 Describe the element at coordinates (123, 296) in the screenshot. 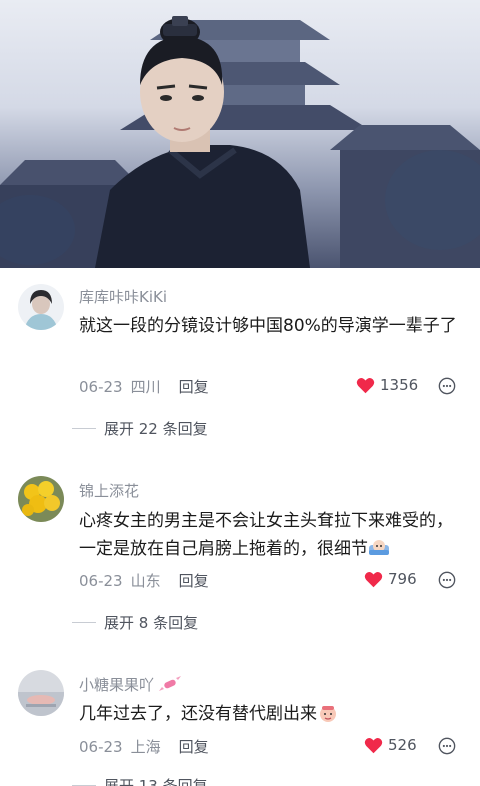

I see `username: 库库咔咔KiKi` at that location.